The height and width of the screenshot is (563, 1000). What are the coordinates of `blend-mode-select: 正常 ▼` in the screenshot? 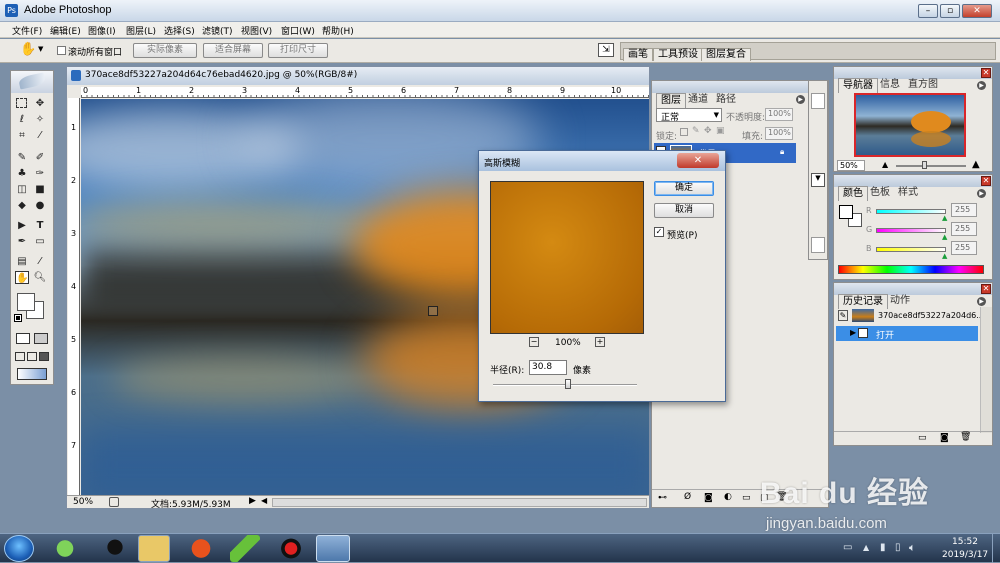 It's located at (689, 115).